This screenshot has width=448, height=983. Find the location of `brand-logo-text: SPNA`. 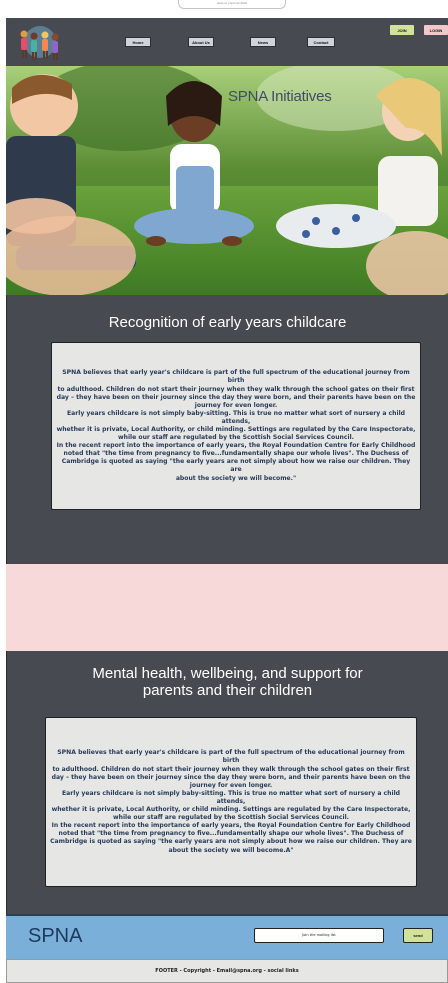

brand-logo-text: SPNA is located at coordinates (55, 936).